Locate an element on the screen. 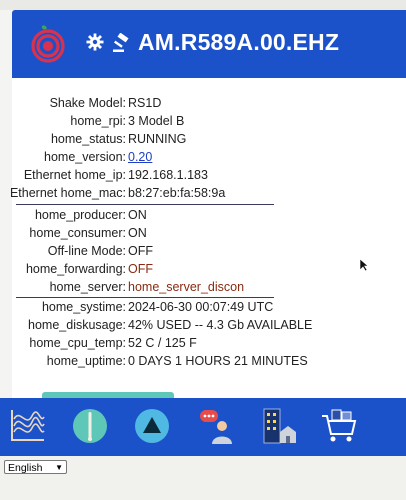  status-row-version: home_version: 0.20 is located at coordinates (209, 158).